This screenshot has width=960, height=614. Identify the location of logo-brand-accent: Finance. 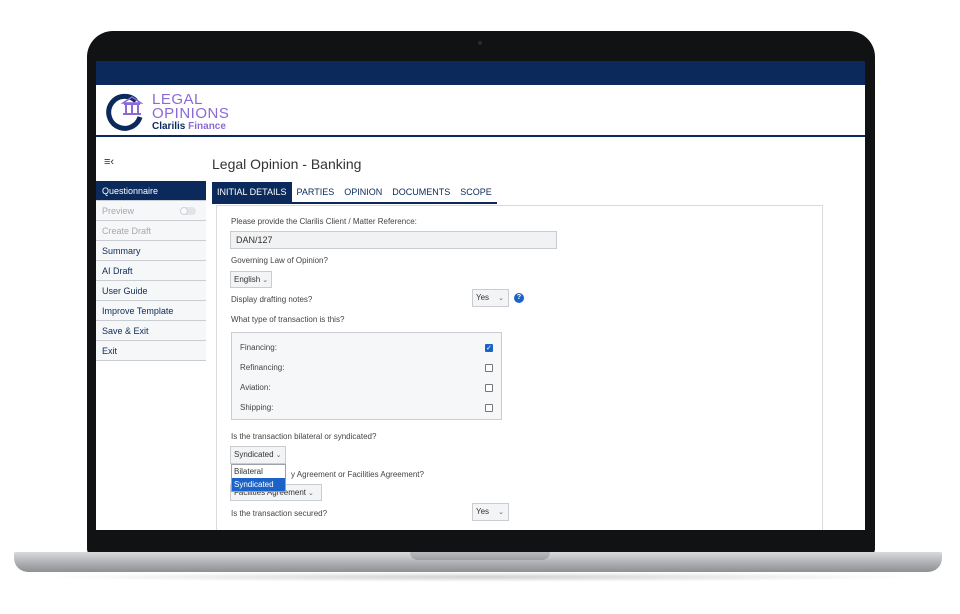
(207, 126).